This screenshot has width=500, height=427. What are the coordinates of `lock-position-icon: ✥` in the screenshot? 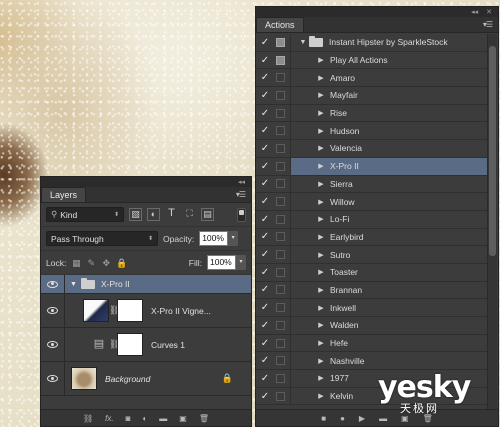 It's located at (106, 263).